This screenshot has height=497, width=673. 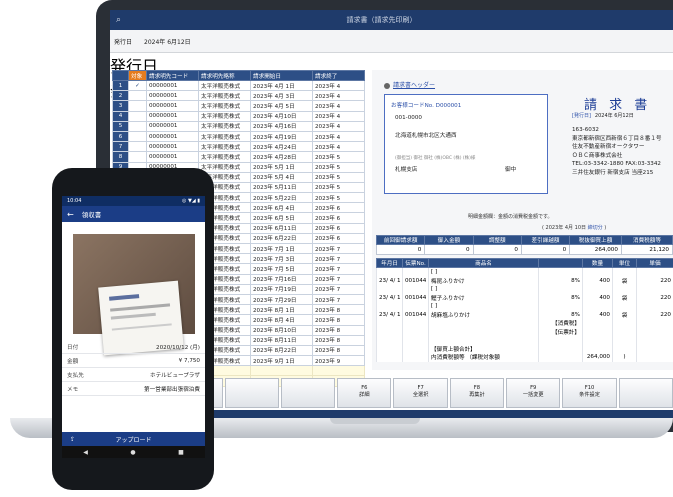 What do you see at coordinates (123, 20) in the screenshot?
I see `search-icon: ⌕` at bounding box center [123, 20].